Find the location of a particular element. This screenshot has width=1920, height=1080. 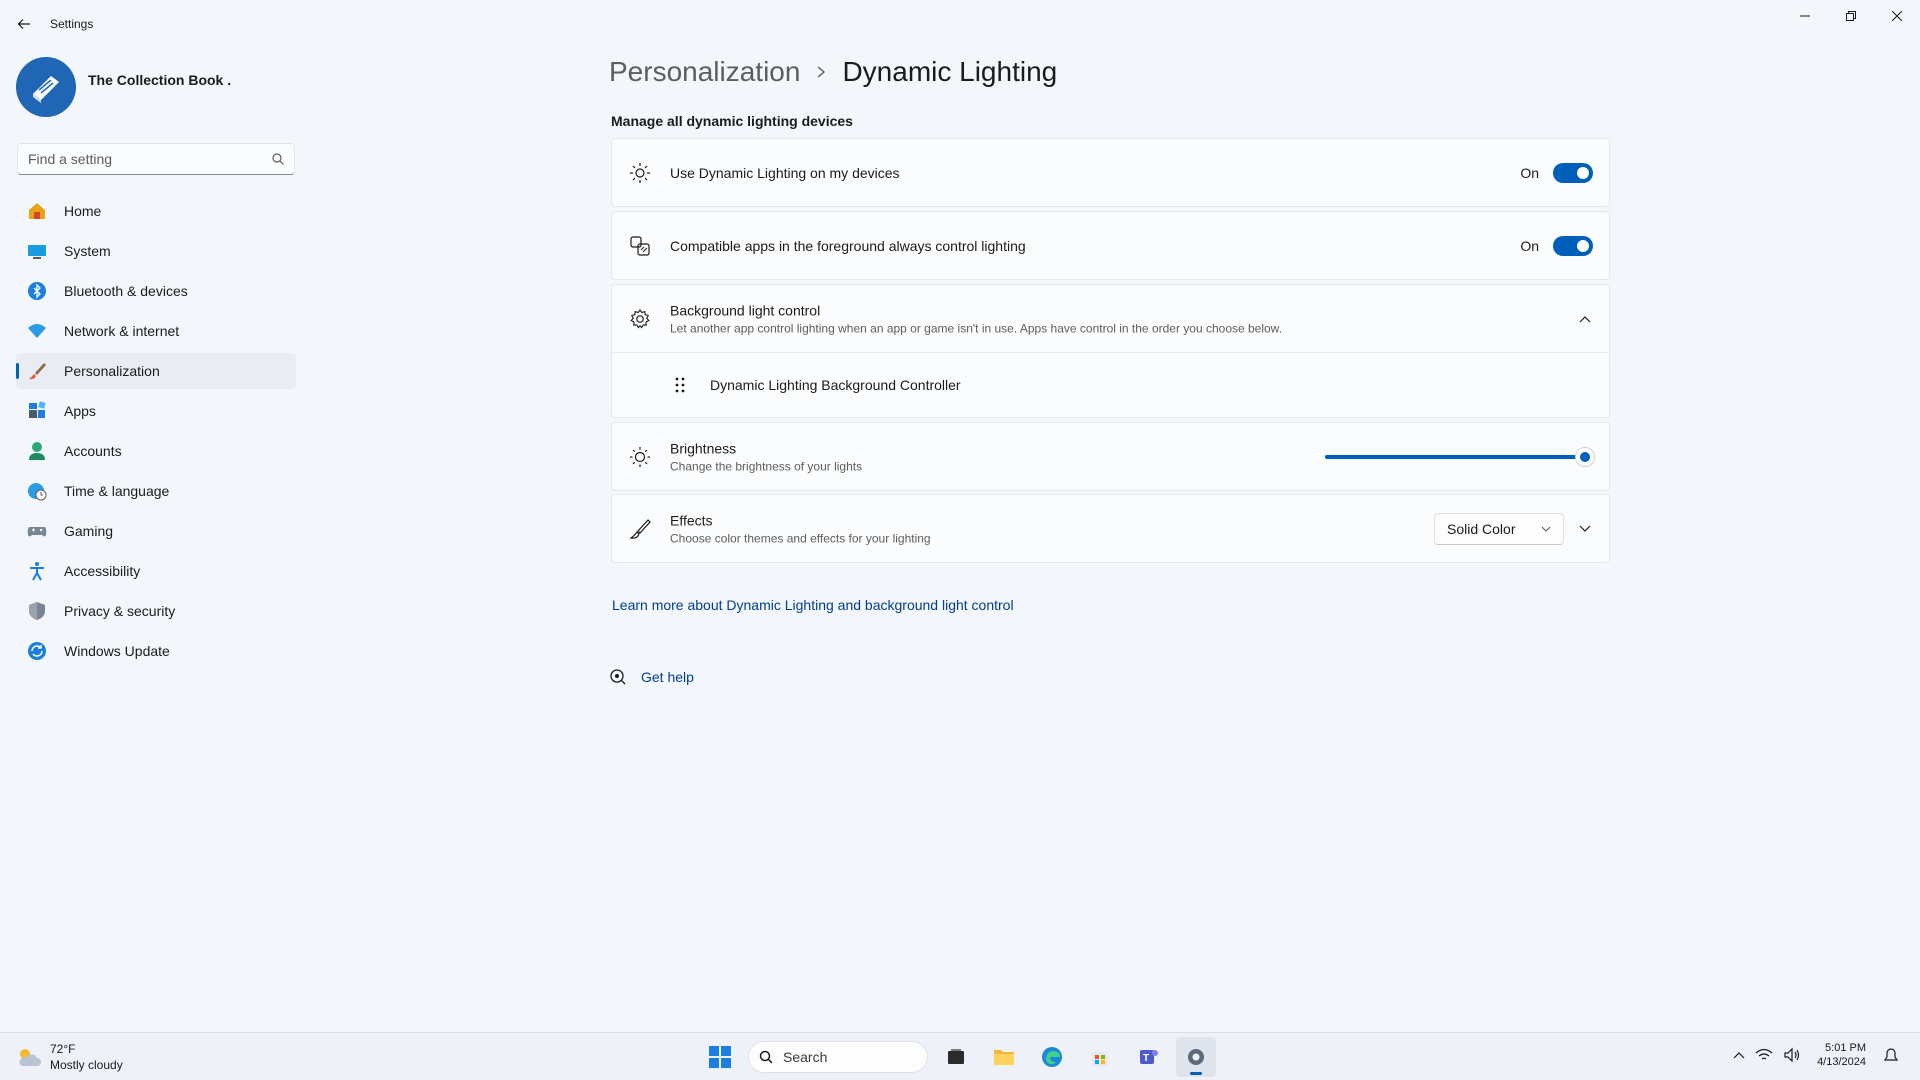

back-button is located at coordinates (24, 24).